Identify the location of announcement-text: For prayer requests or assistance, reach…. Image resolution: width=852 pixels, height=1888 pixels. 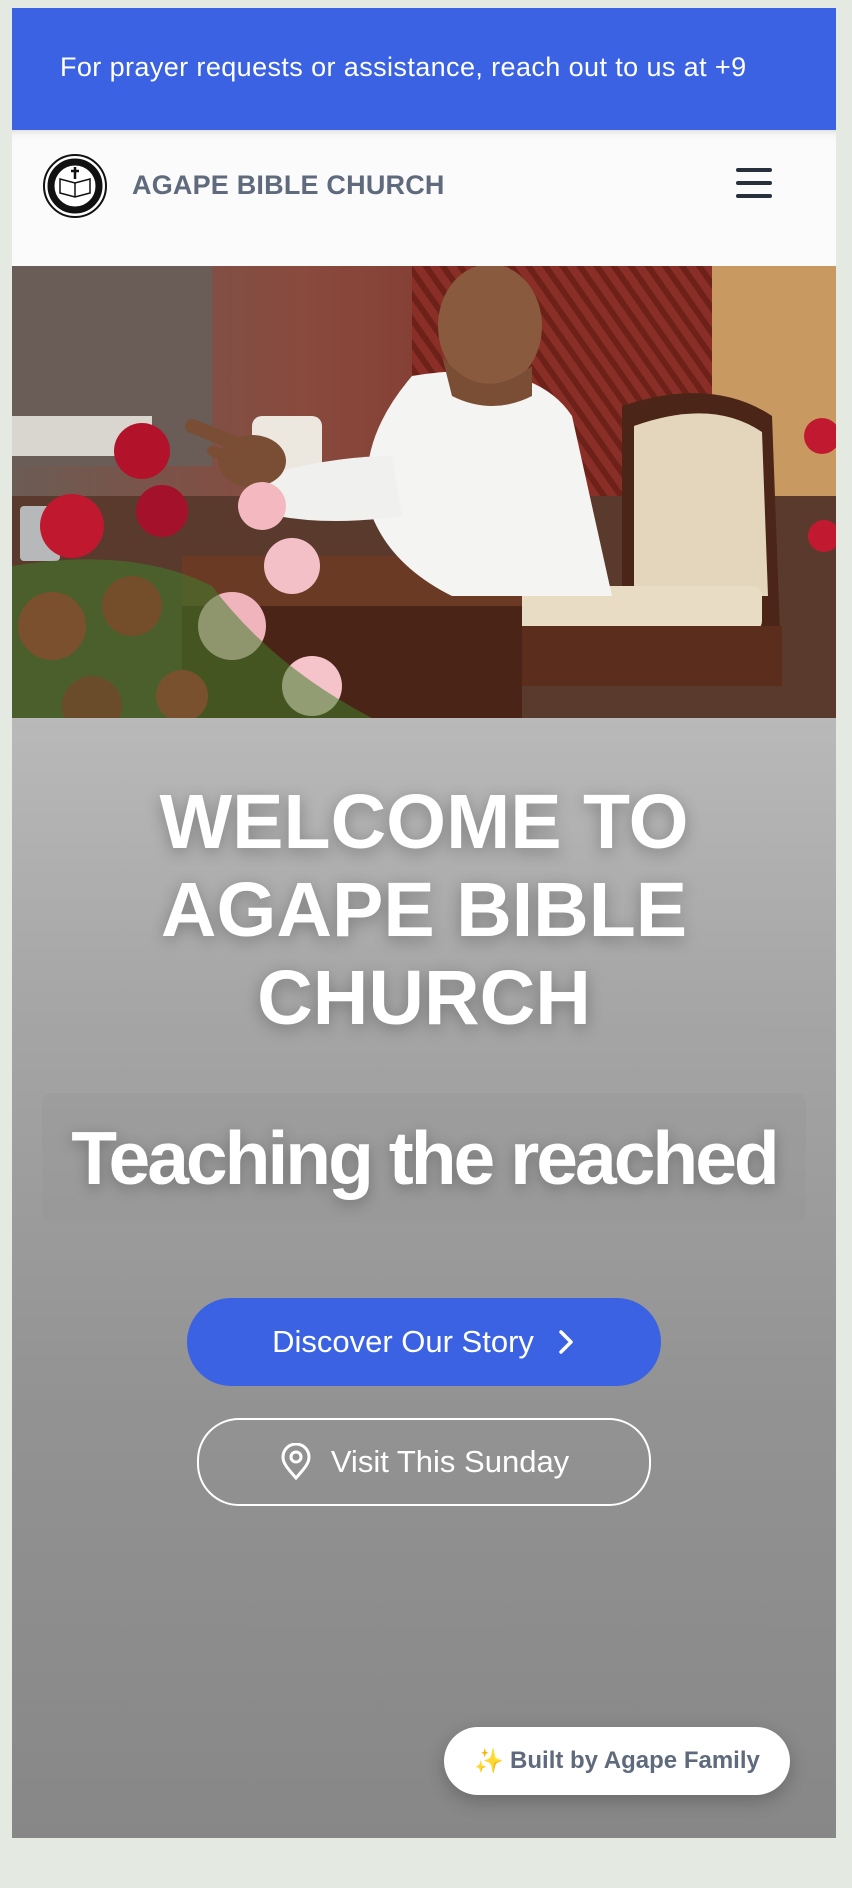
(403, 67).